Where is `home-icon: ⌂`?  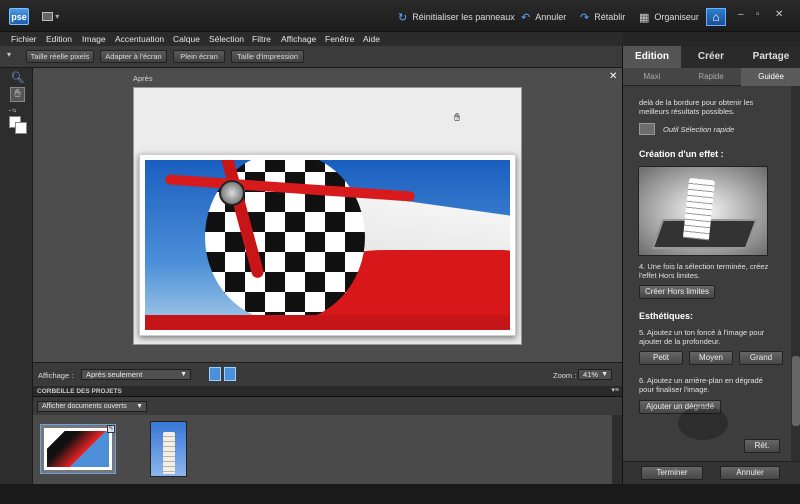
home-icon: ⌂ is located at coordinates (716, 17).